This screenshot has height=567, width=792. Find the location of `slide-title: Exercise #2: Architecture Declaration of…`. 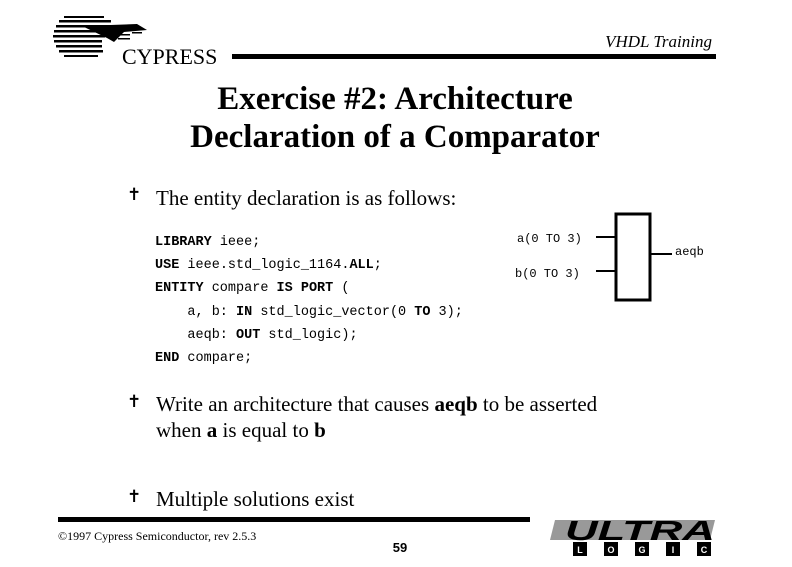

slide-title: Exercise #2: Architecture Declaration of… is located at coordinates (395, 118).